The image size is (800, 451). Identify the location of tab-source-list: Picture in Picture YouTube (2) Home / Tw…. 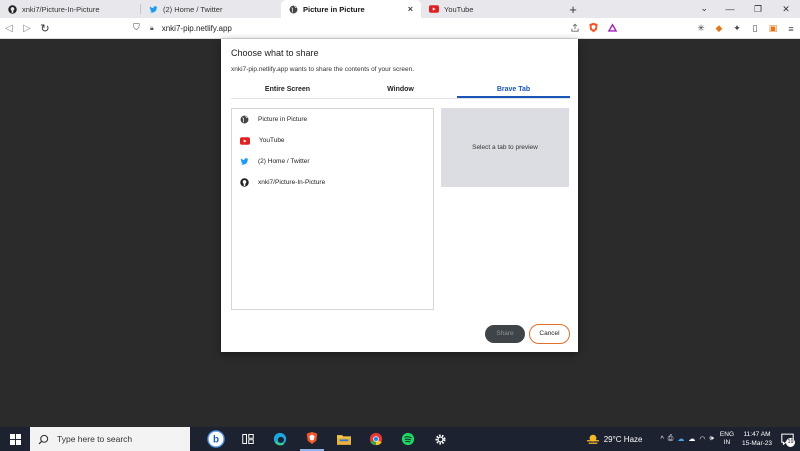
(332, 209).